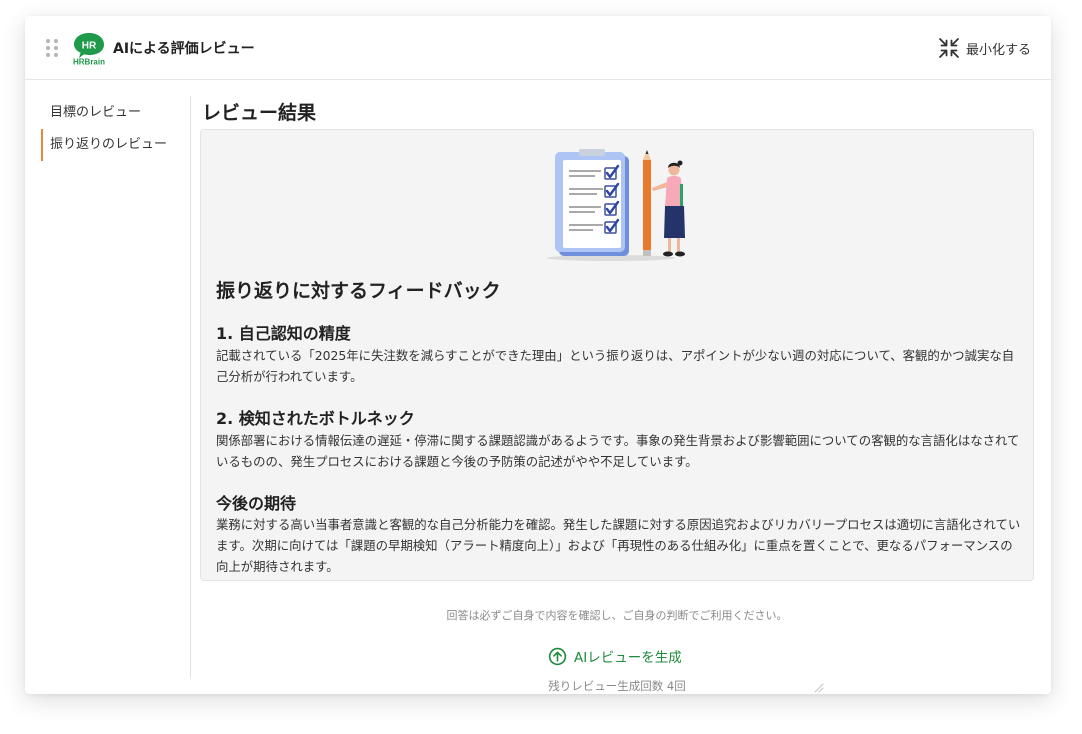 The image size is (1082, 734). I want to click on minimize-arrows-icon, so click(949, 48).